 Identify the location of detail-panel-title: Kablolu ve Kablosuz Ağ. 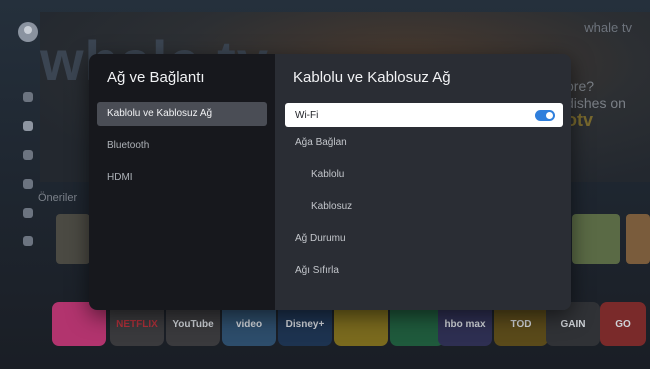
(372, 77).